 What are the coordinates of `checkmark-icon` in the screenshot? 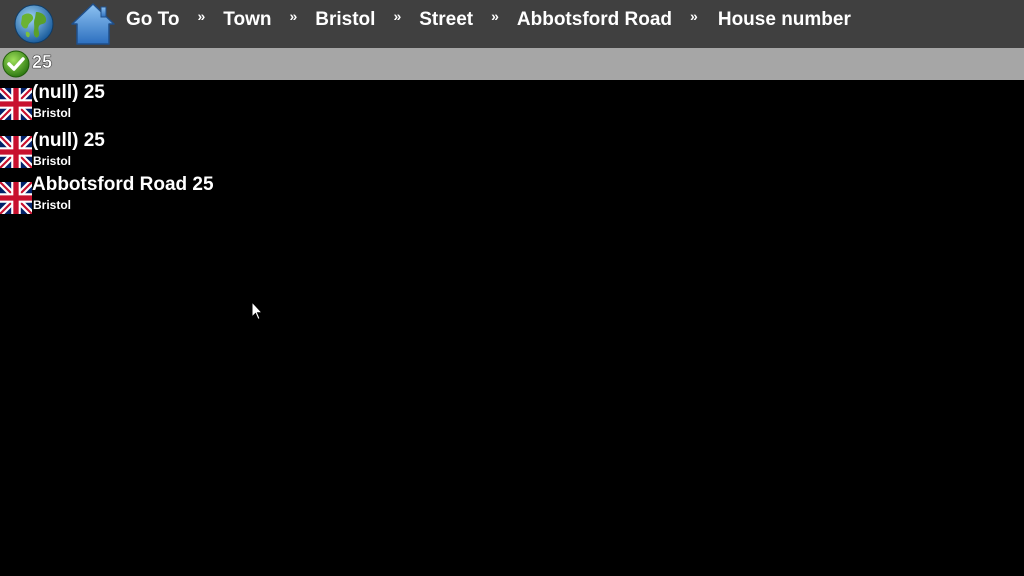 It's located at (16, 64).